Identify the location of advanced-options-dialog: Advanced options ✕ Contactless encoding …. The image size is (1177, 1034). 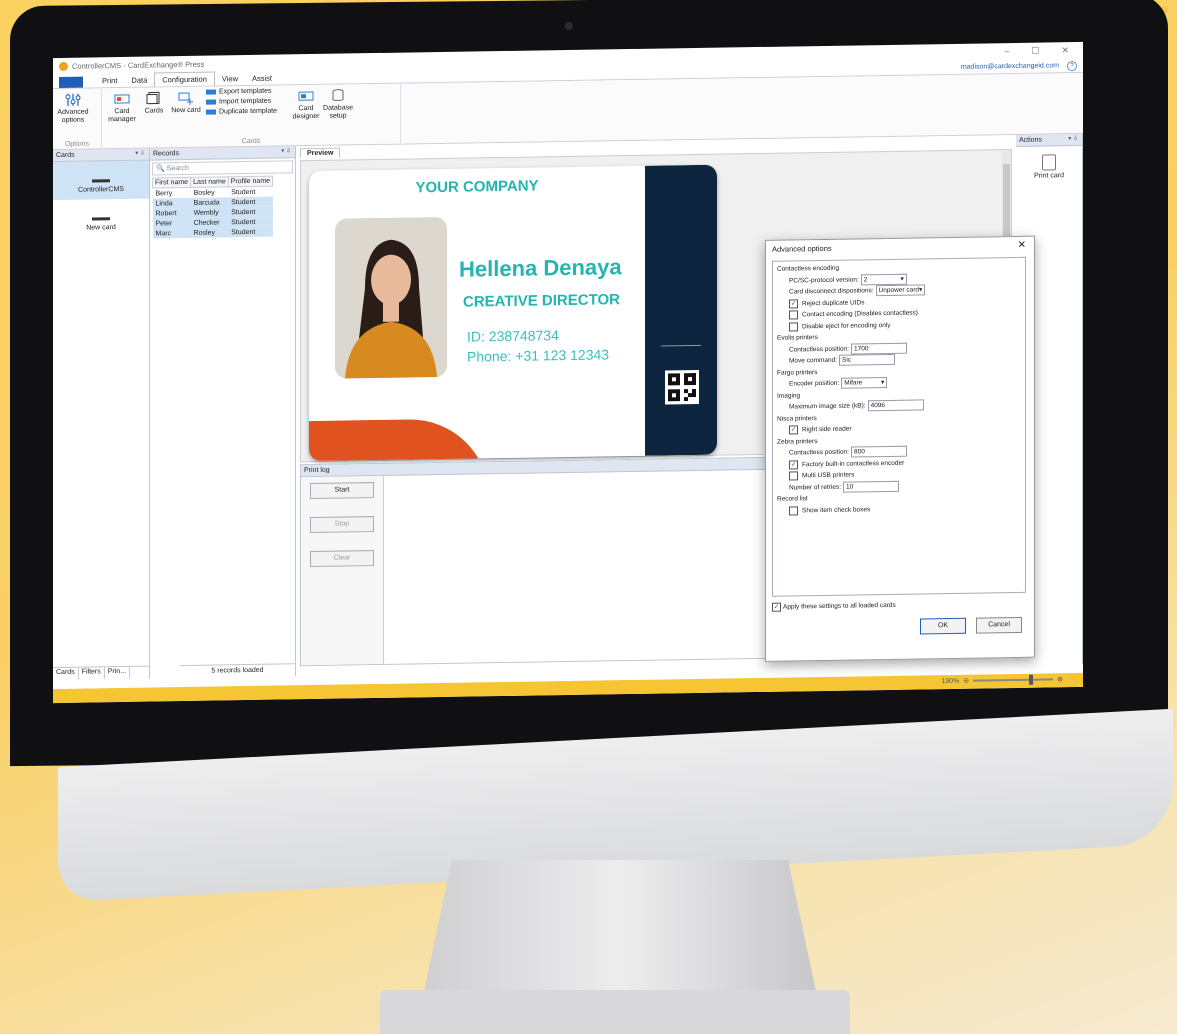
(900, 448).